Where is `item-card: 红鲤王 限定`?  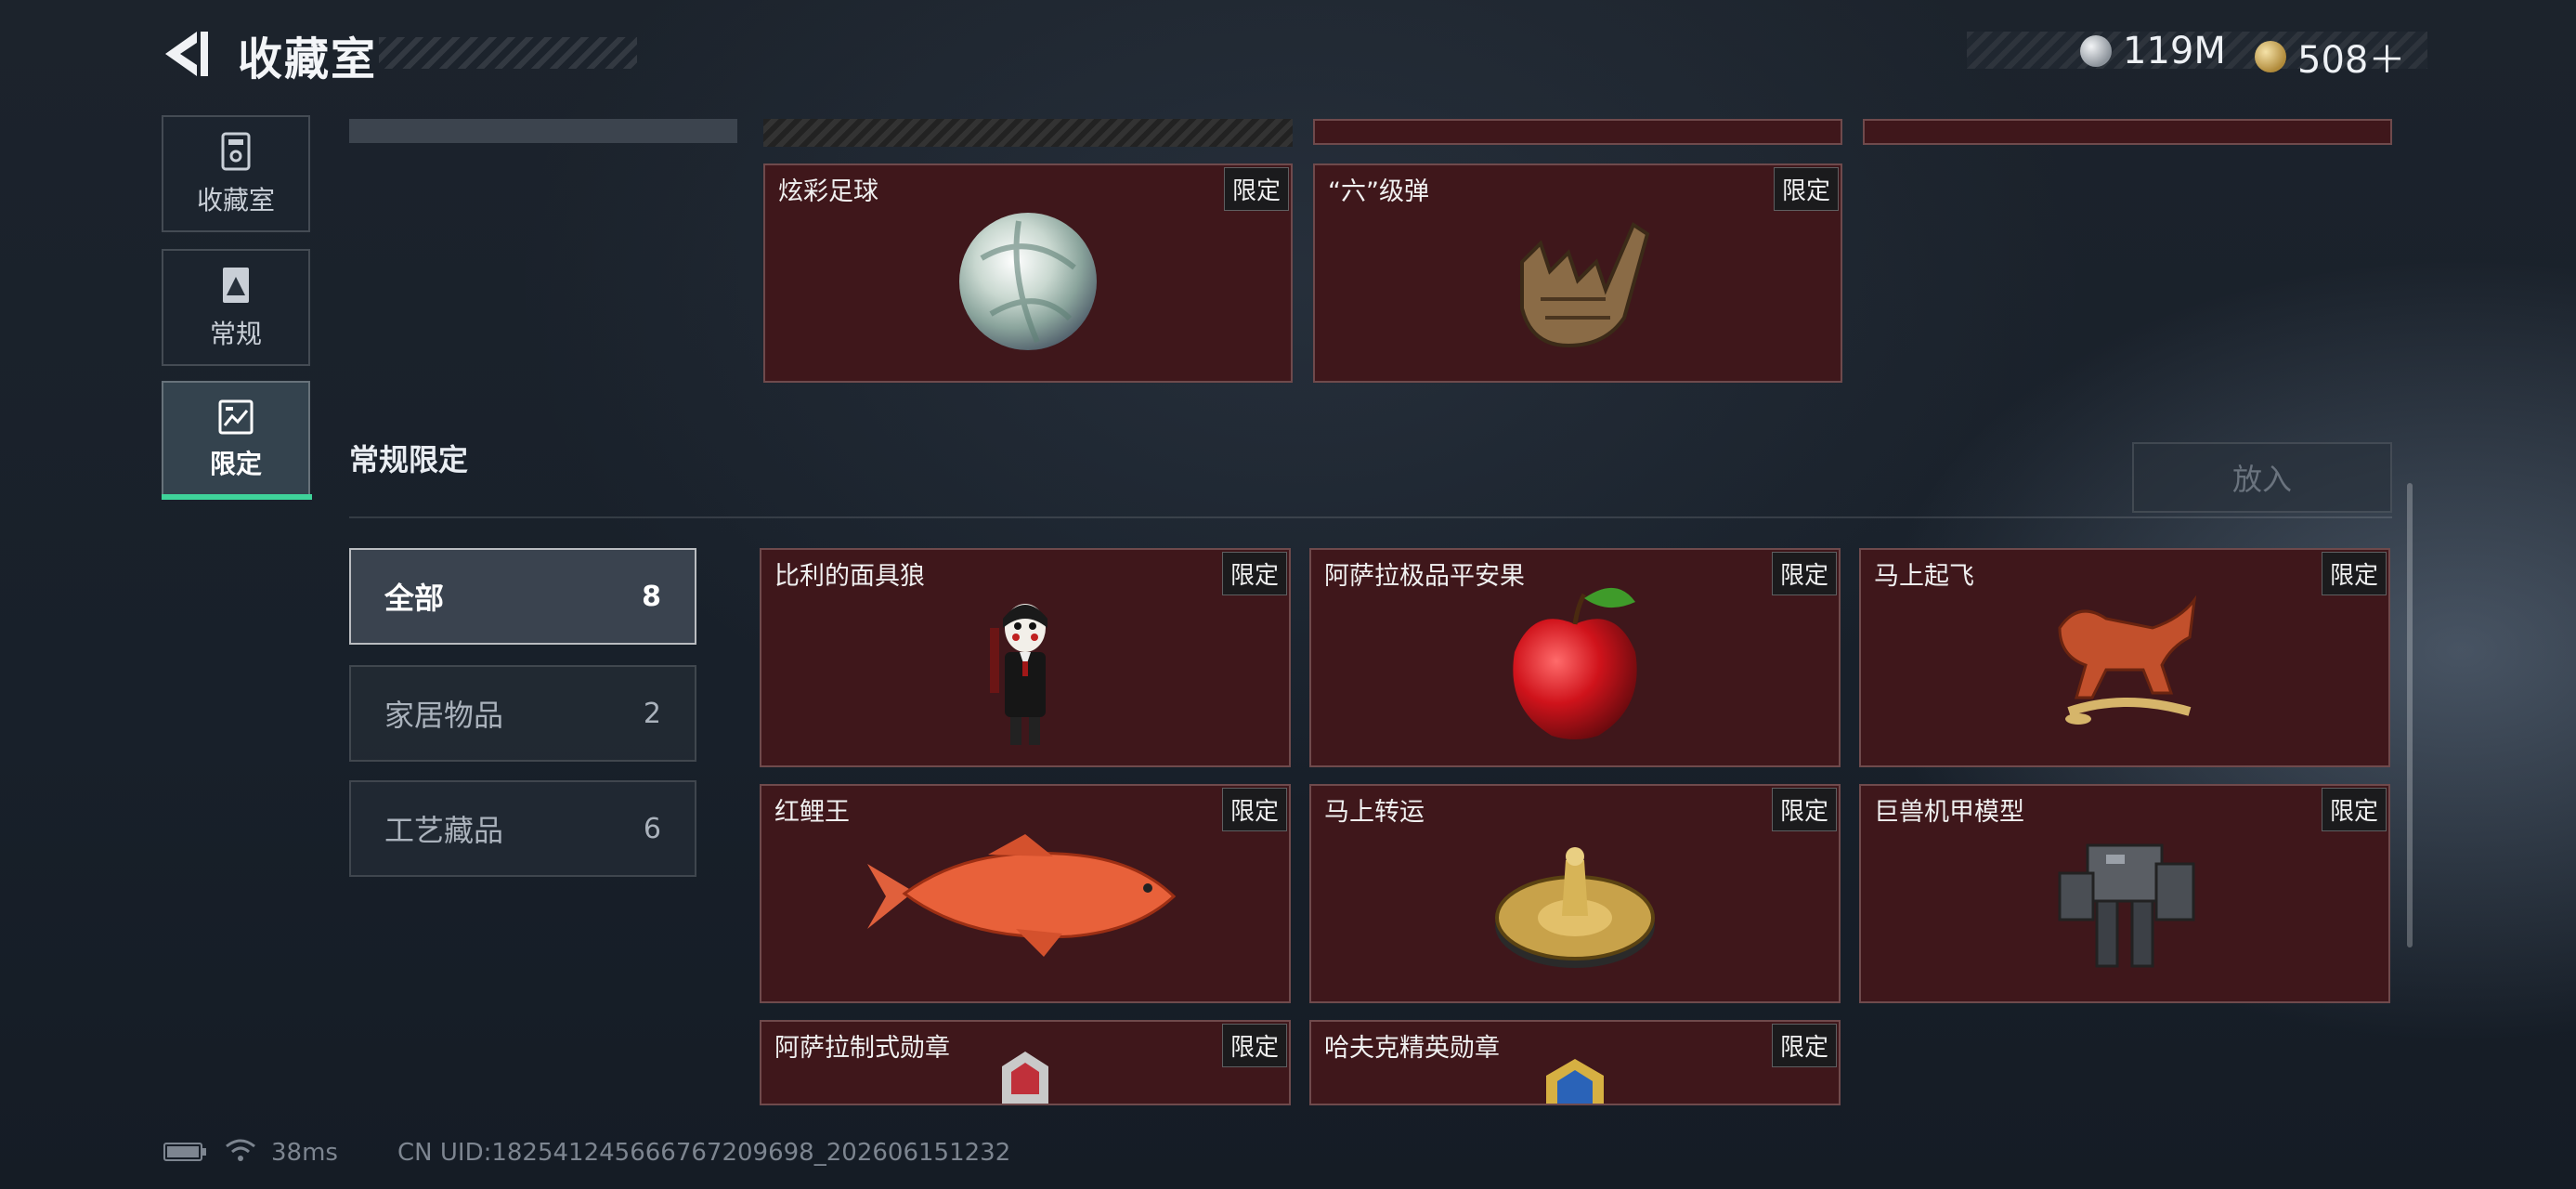
item-card: 红鲤王 限定 is located at coordinates (1025, 893).